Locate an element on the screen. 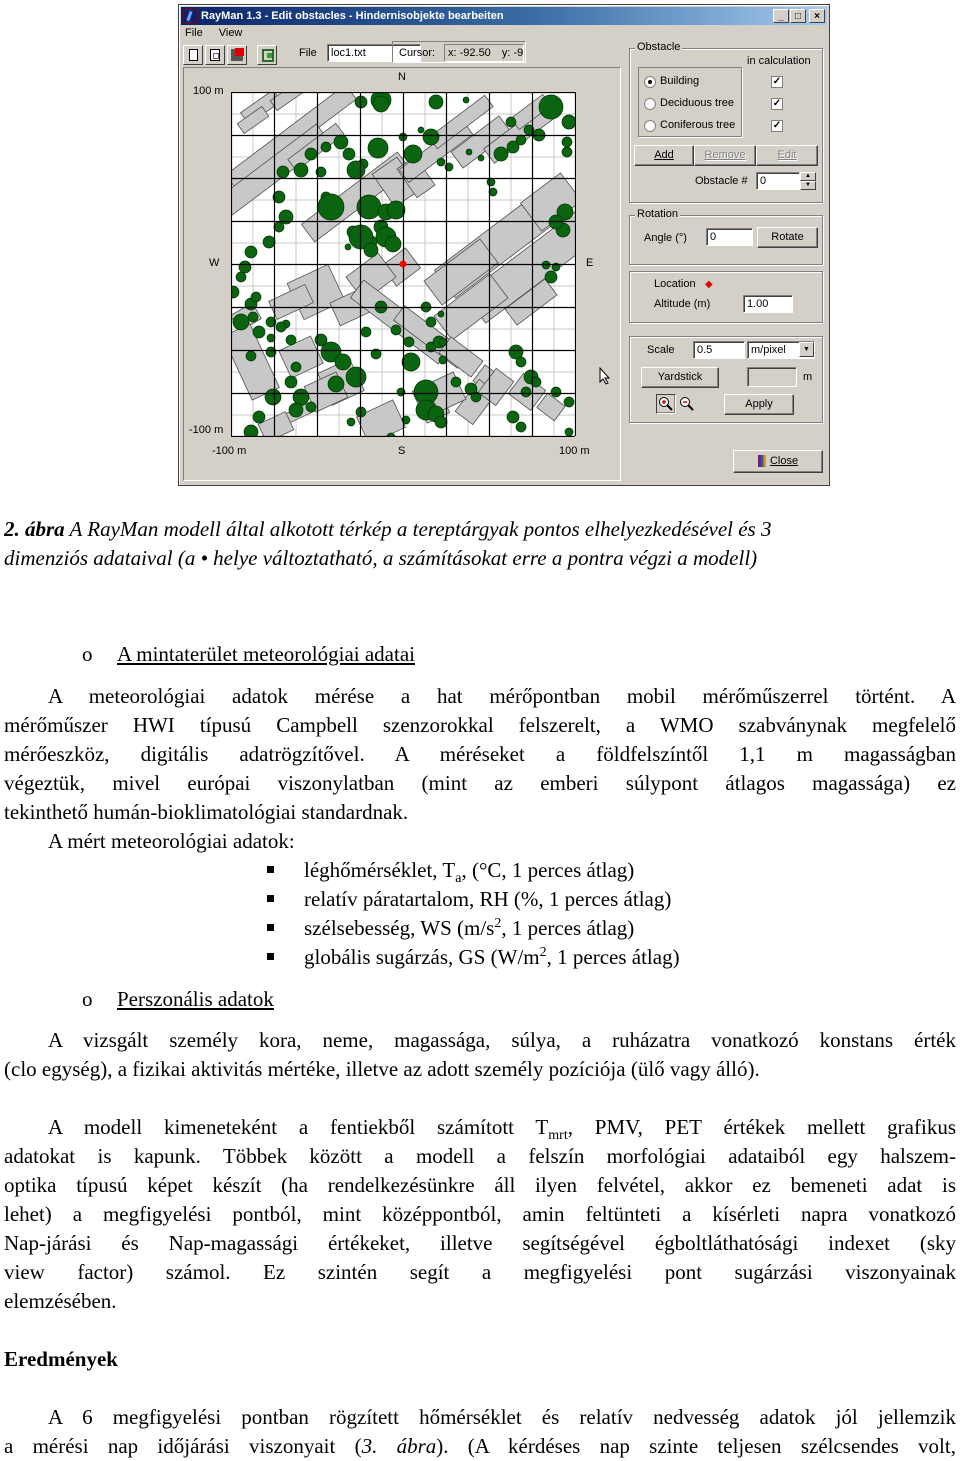  cursor-x: x: -92.50 is located at coordinates (469, 53).